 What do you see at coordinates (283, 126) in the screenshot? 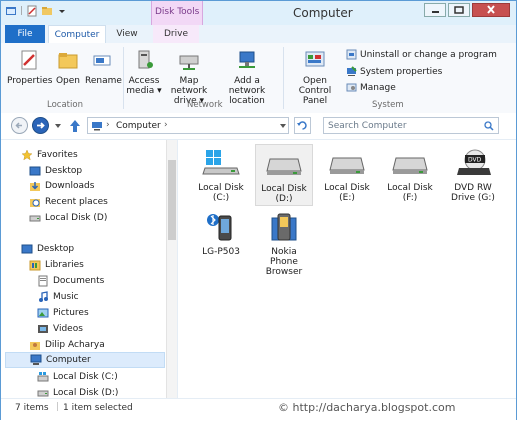
I see `address-dropdown-icon` at bounding box center [283, 126].